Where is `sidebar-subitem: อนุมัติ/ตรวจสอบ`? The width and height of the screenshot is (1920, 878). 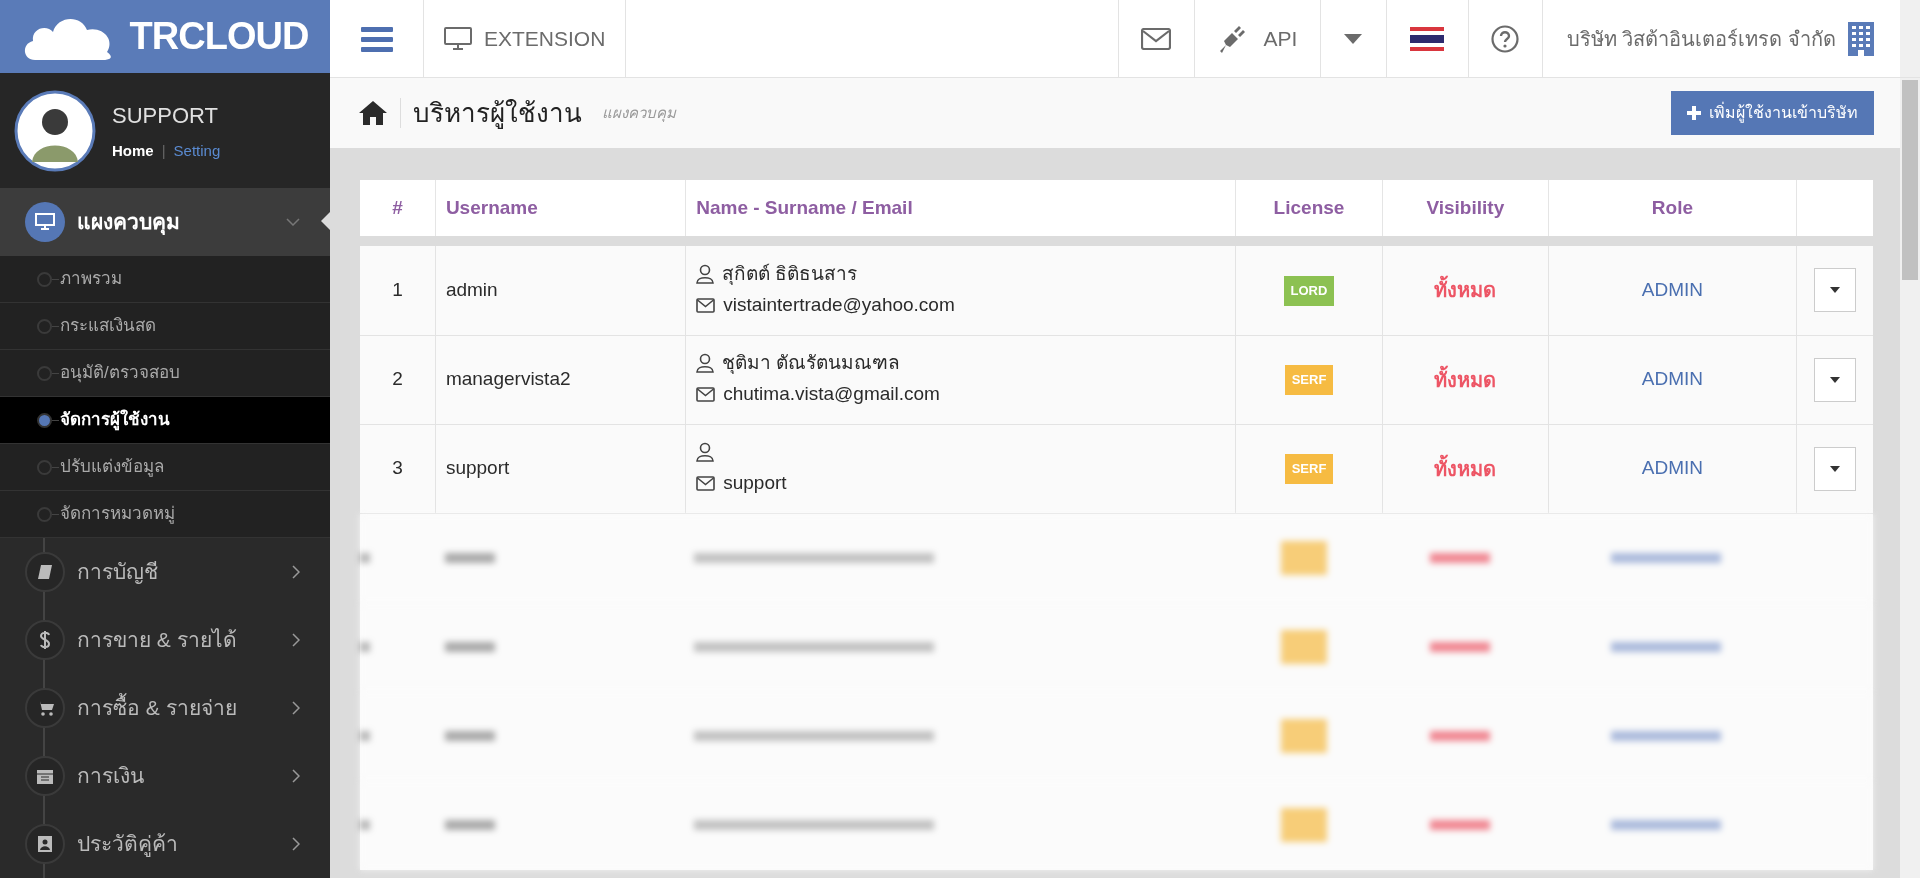
sidebar-subitem: อนุมัติ/ตรวจสอบ is located at coordinates (165, 373).